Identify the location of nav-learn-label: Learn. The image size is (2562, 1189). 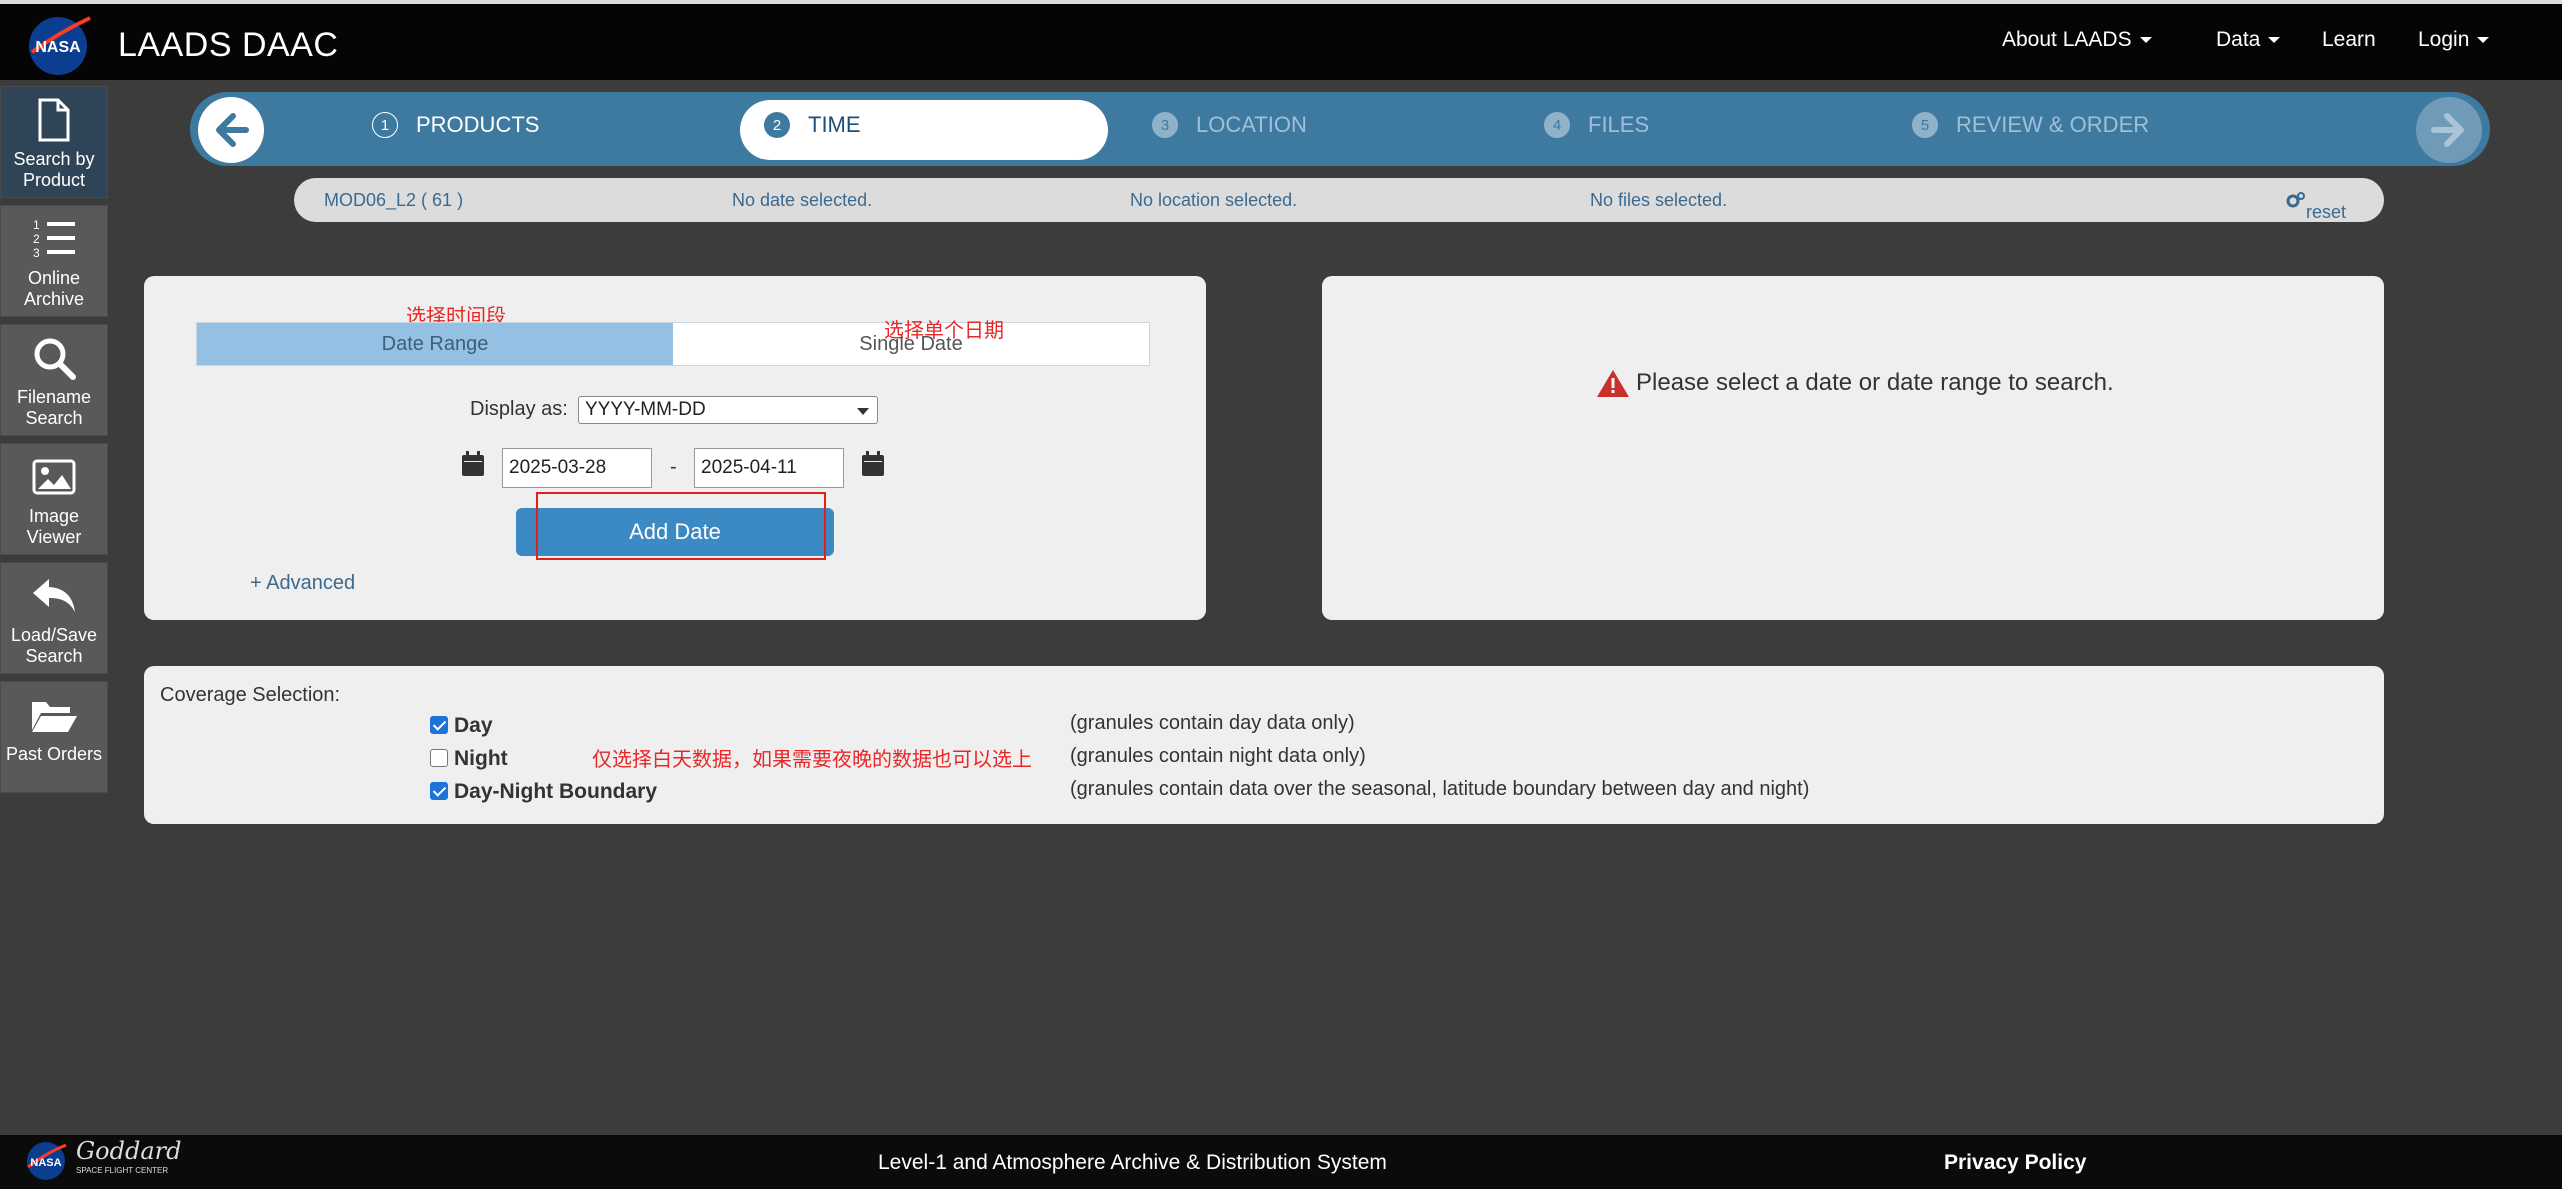
(2349, 39).